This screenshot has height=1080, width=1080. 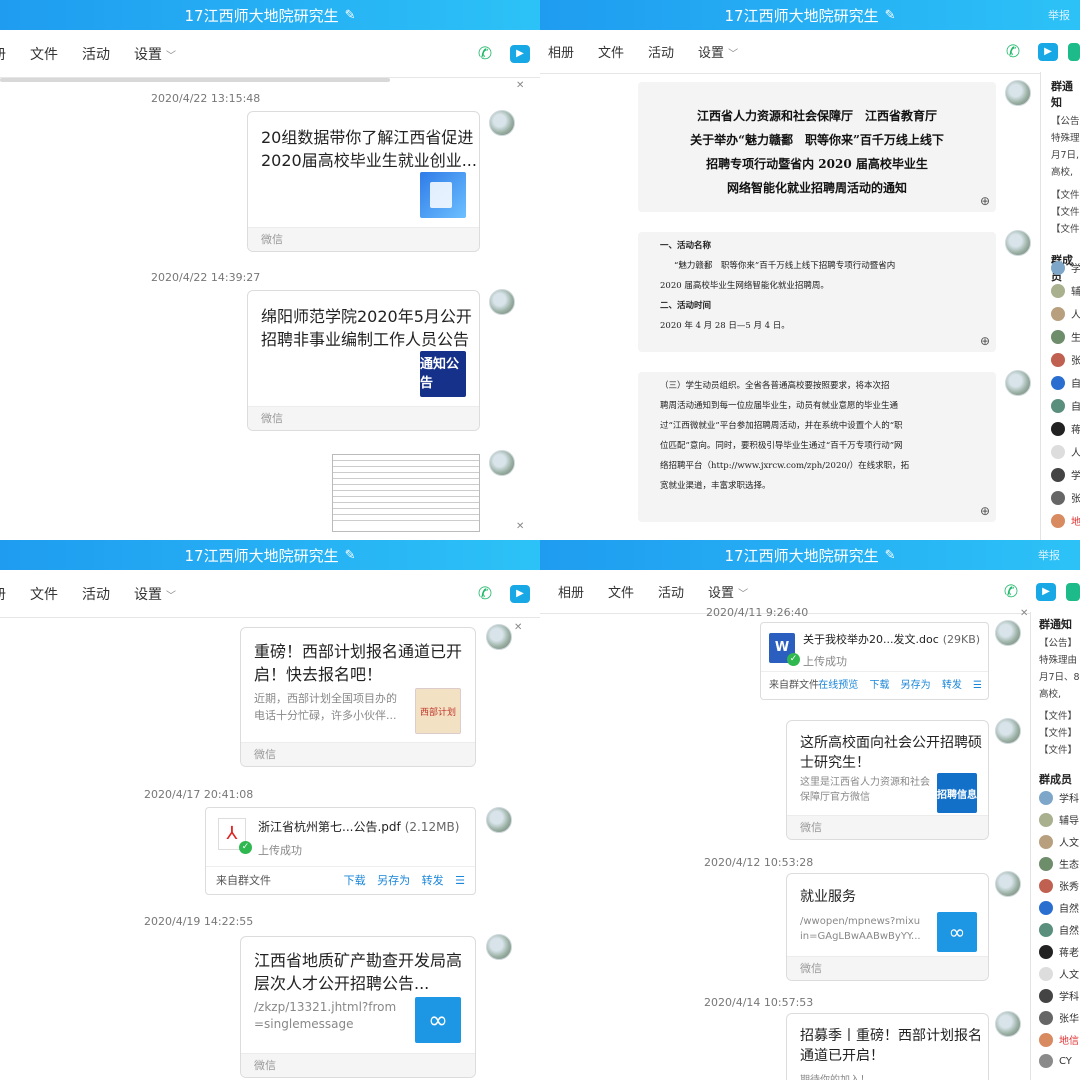 I want to click on article-card: 招募季丨重磅！西部计划报名通道已开启！ 期待你的加入！, so click(x=887, y=1046).